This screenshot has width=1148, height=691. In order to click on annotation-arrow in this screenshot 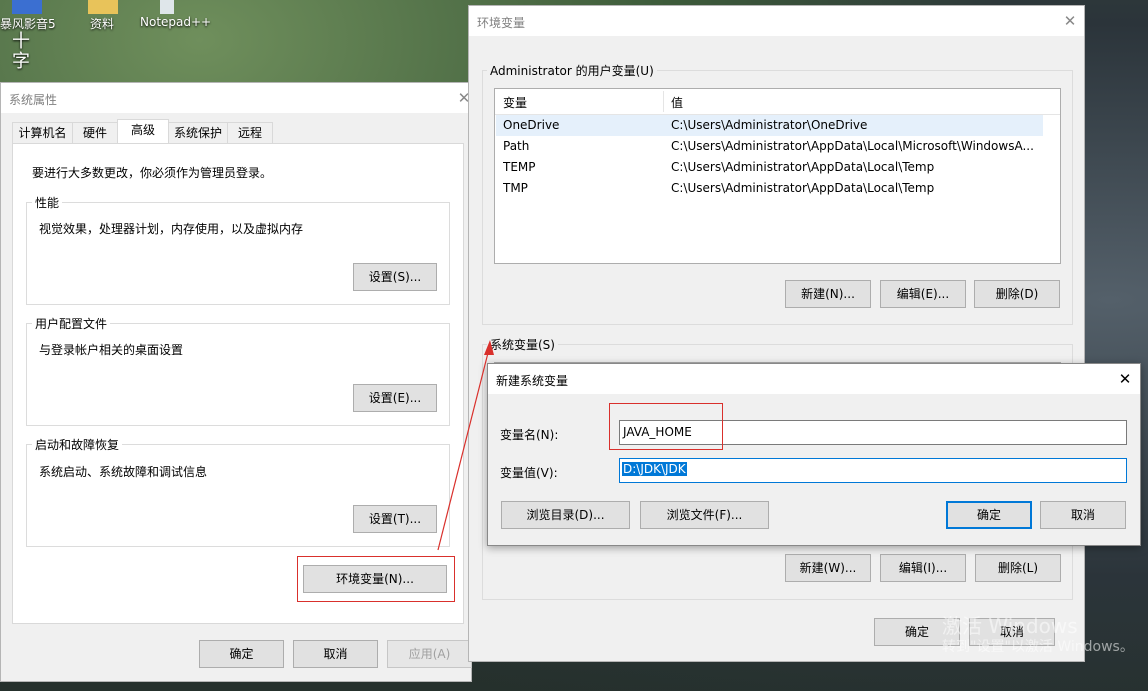, I will do `click(465, 445)`.